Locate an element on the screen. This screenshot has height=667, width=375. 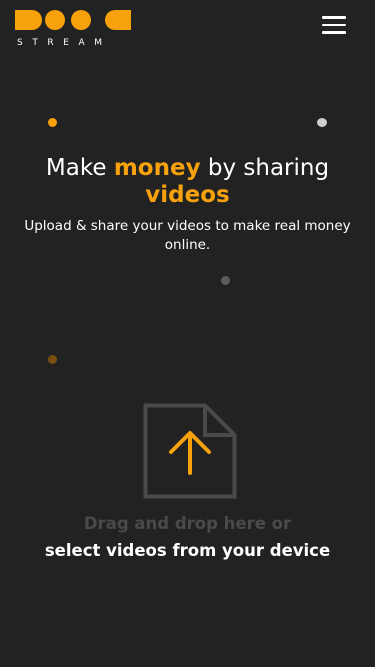
file-upload-arrow-icon is located at coordinates (190, 451).